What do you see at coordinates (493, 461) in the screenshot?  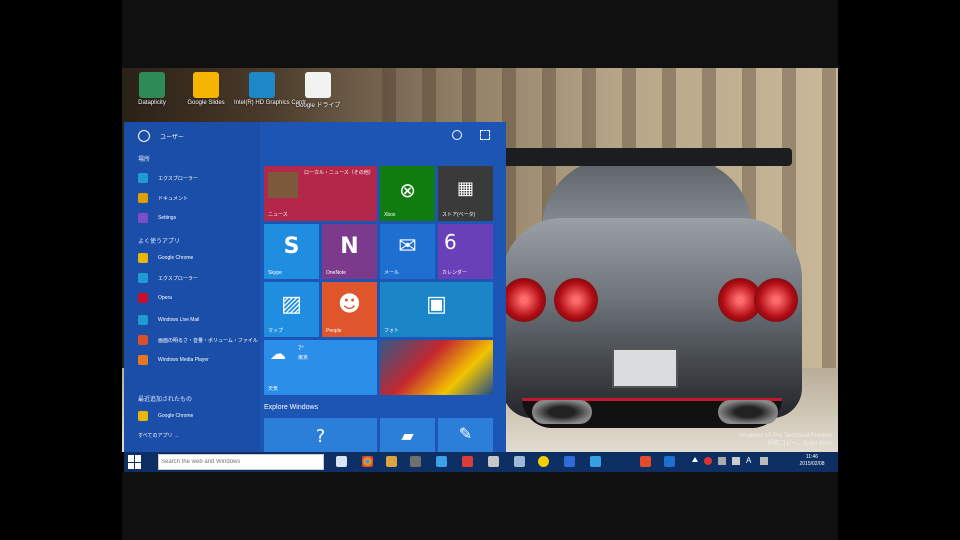 I see `app-icon` at bounding box center [493, 461].